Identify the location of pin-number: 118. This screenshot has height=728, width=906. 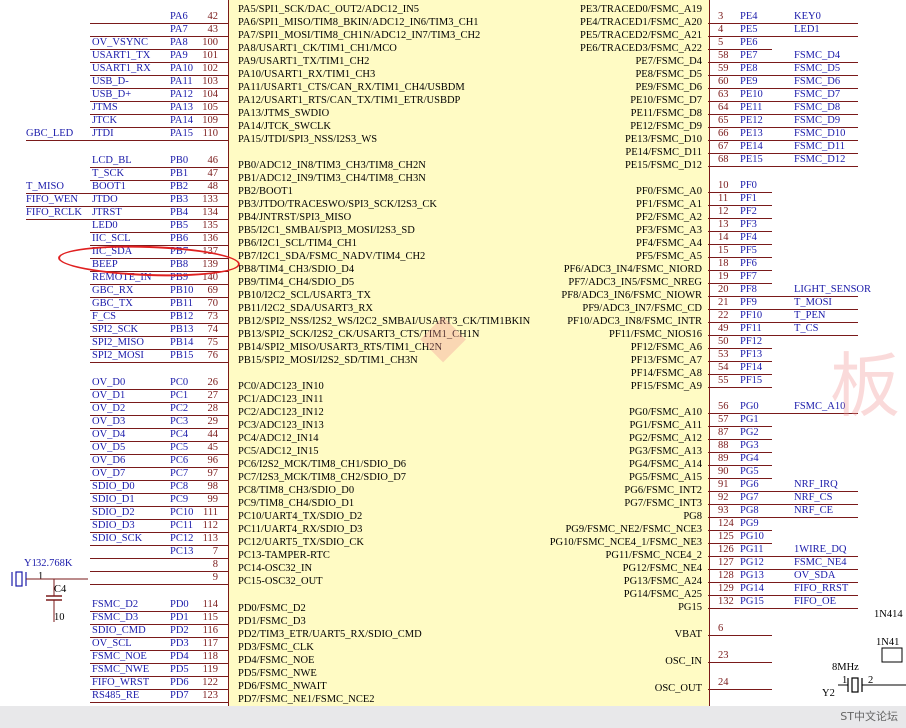
(210, 656).